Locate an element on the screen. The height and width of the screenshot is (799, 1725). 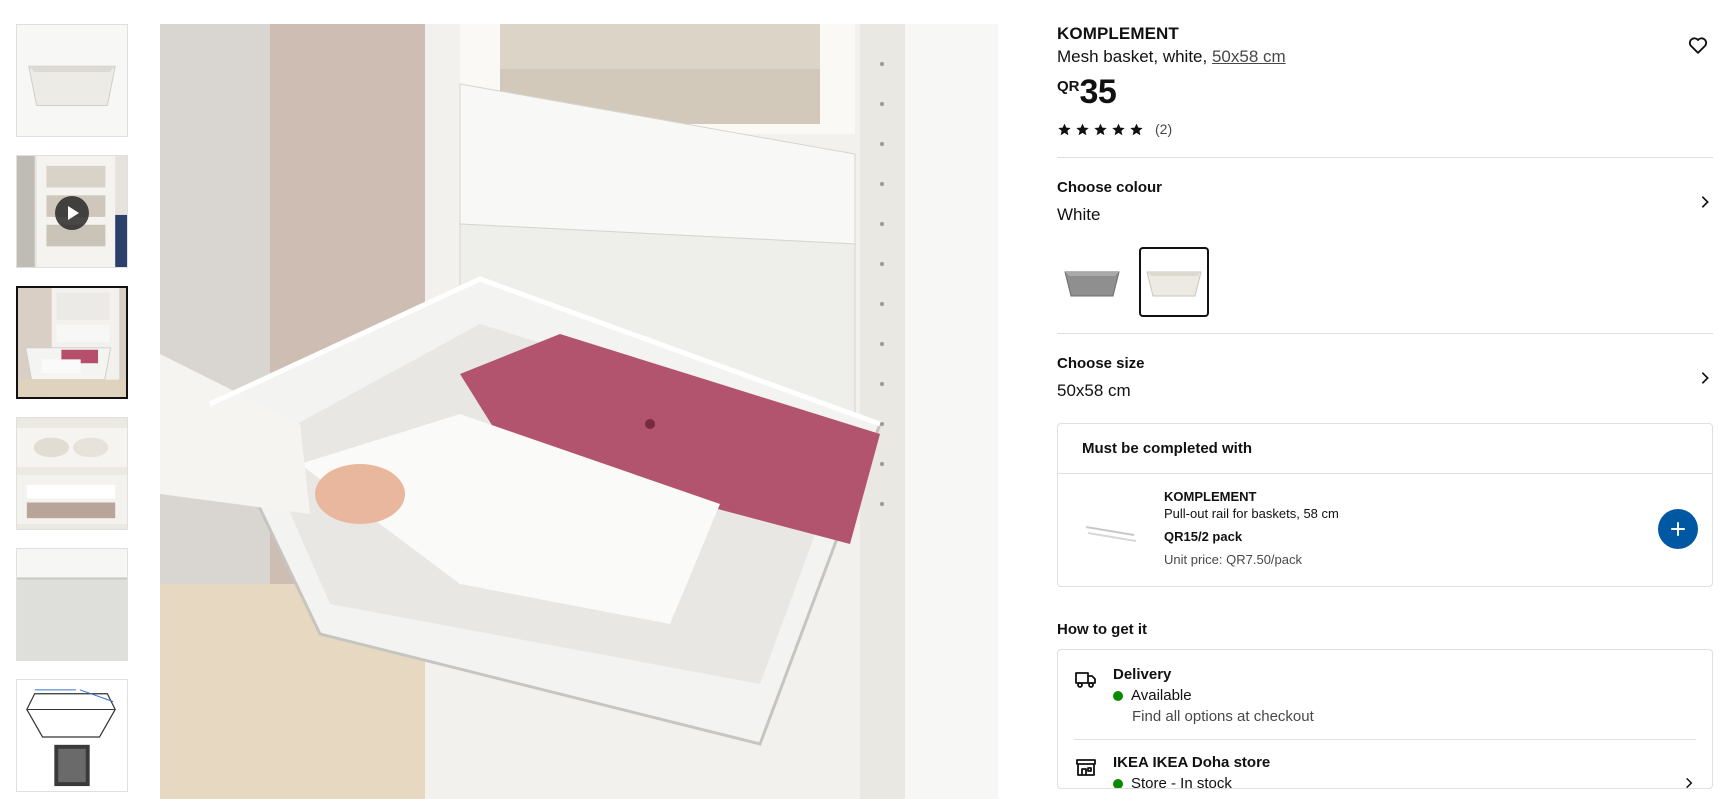
thumbnail-lifestyle-drawer is located at coordinates (72, 342).